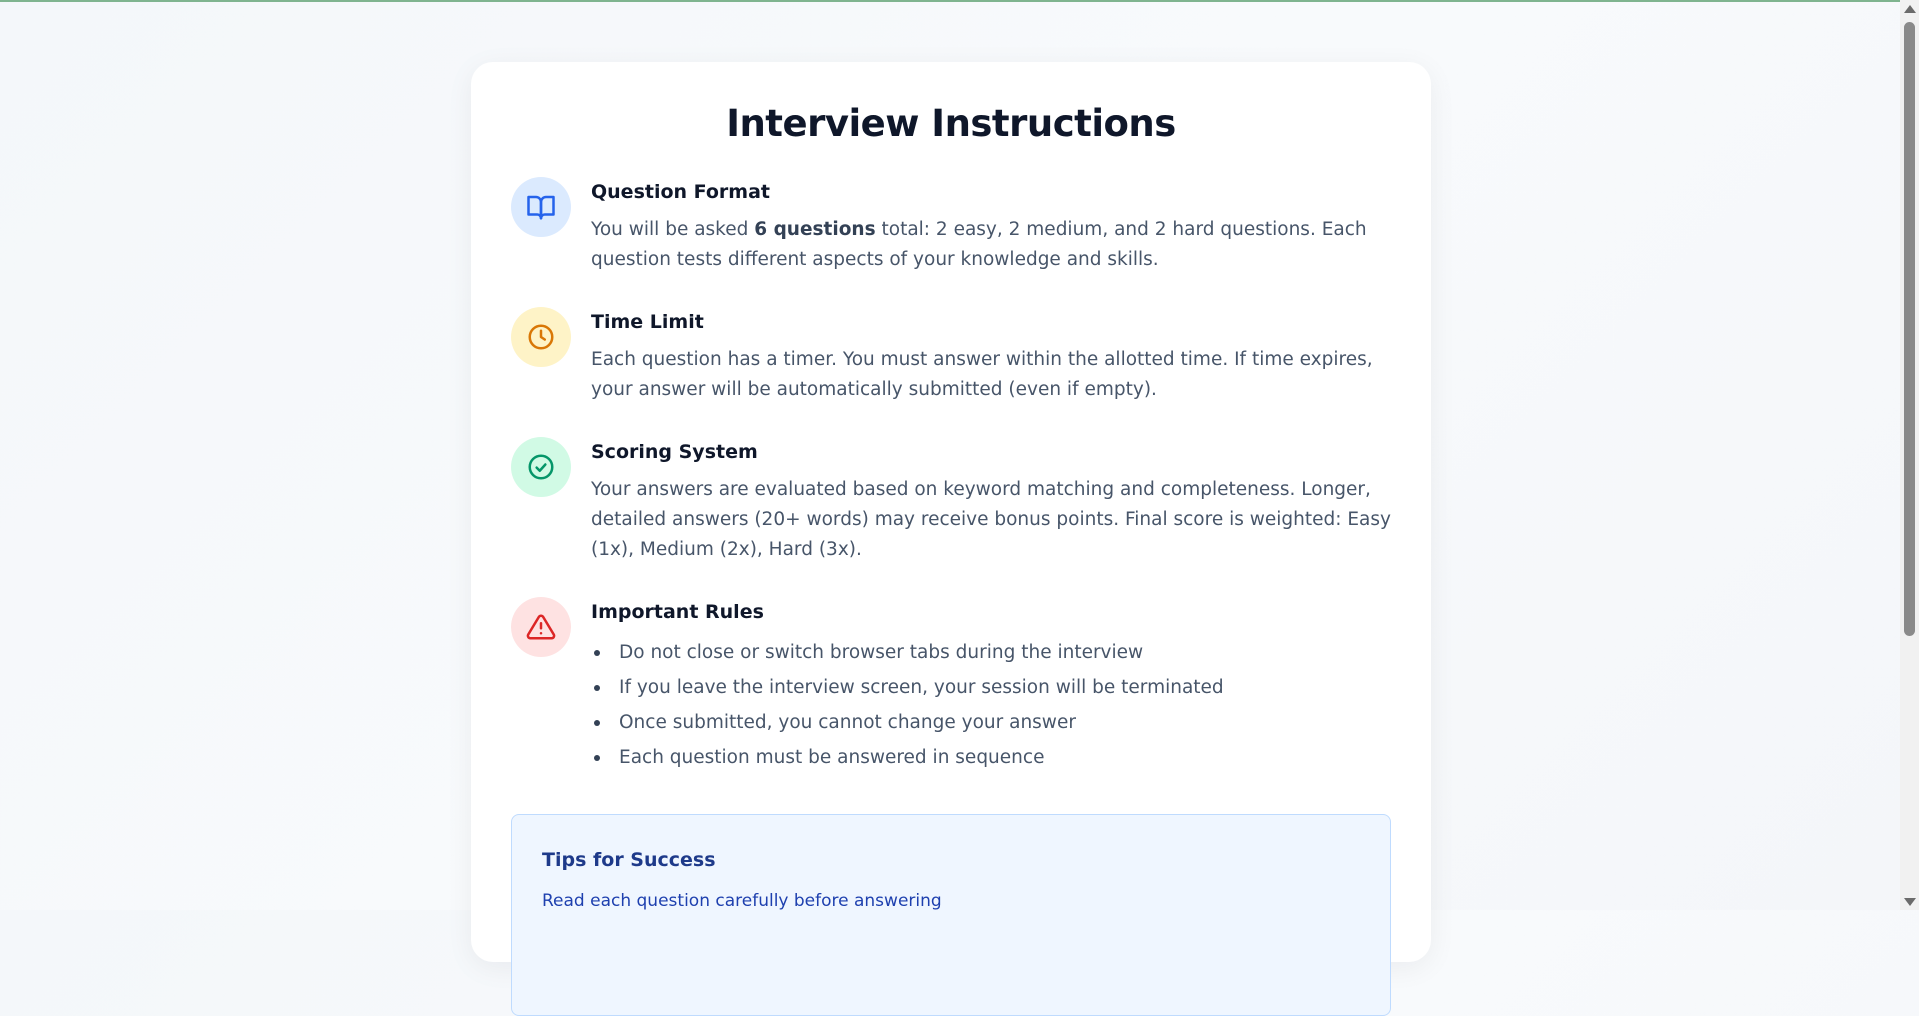 The height and width of the screenshot is (1016, 1919). Describe the element at coordinates (950, 1) in the screenshot. I see `top-accent-bar` at that location.